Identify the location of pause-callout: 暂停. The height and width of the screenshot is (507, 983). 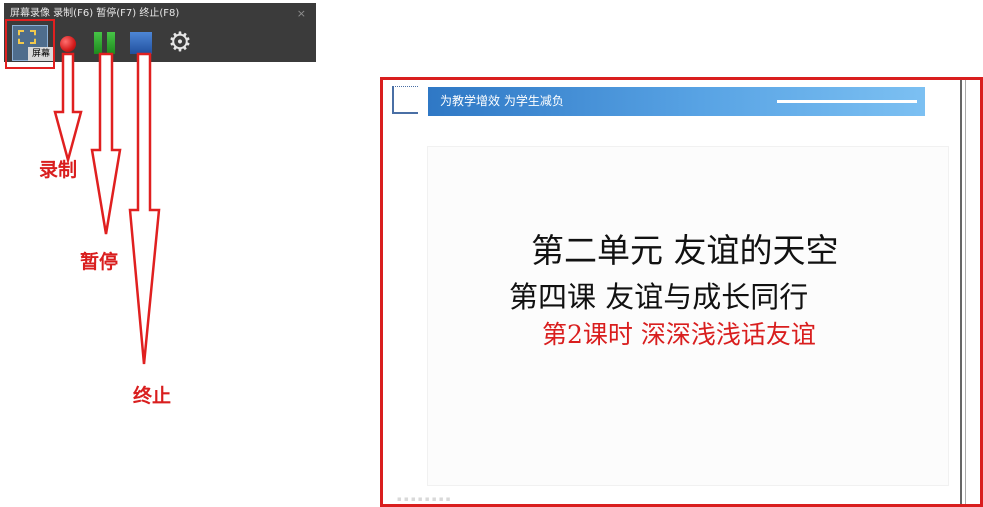
(99, 262).